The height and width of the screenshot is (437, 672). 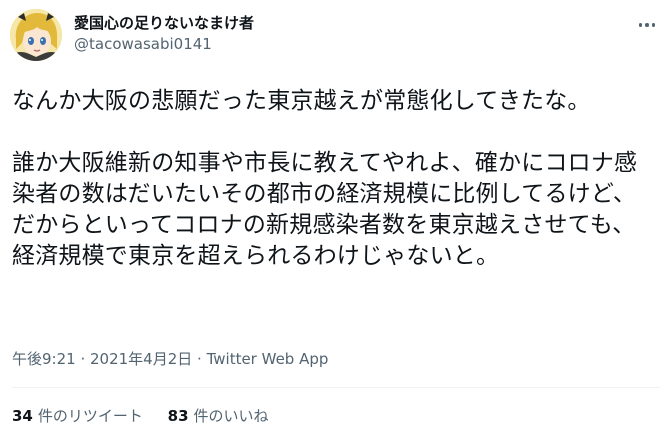 I want to click on likes-count: 83, so click(x=178, y=416).